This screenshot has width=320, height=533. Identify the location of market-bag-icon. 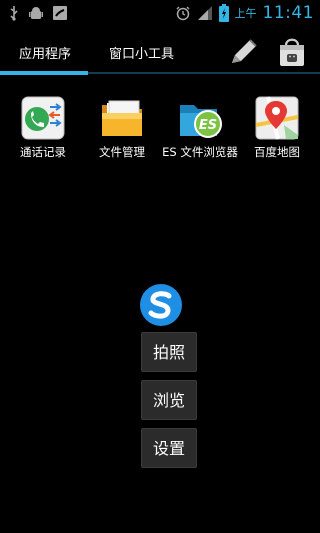
(292, 51).